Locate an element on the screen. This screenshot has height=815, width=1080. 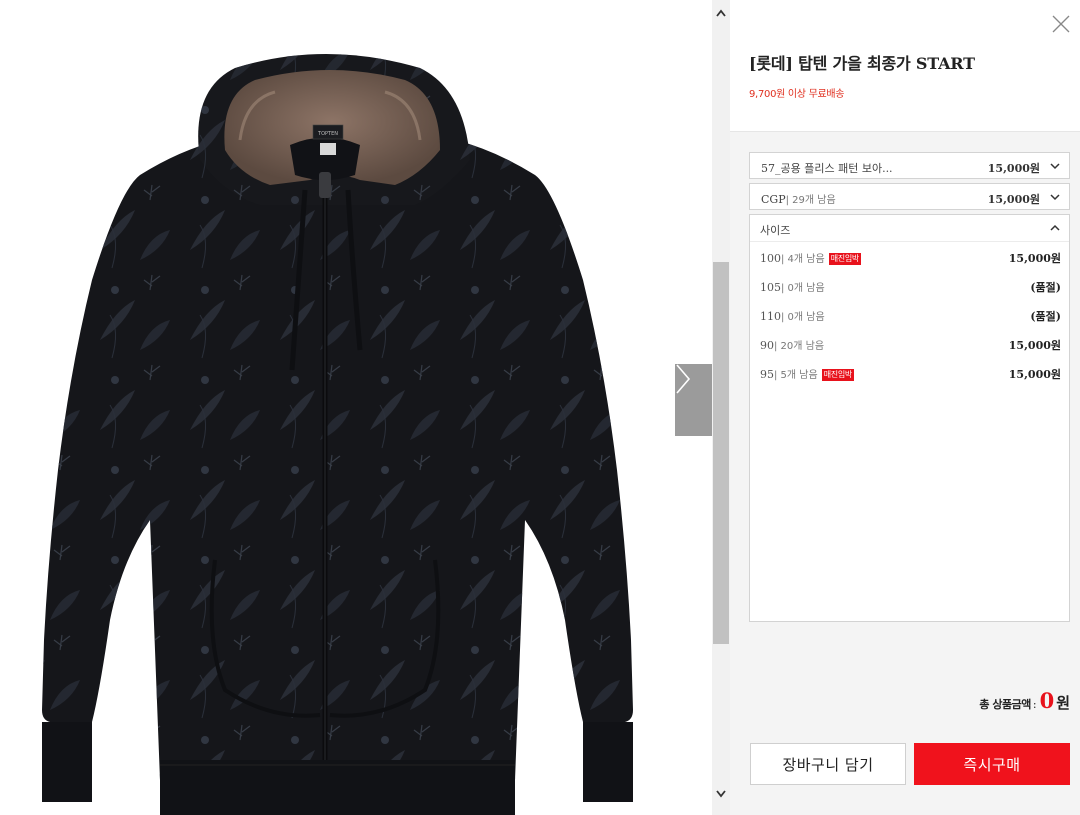
size-value: 100 is located at coordinates (770, 258).